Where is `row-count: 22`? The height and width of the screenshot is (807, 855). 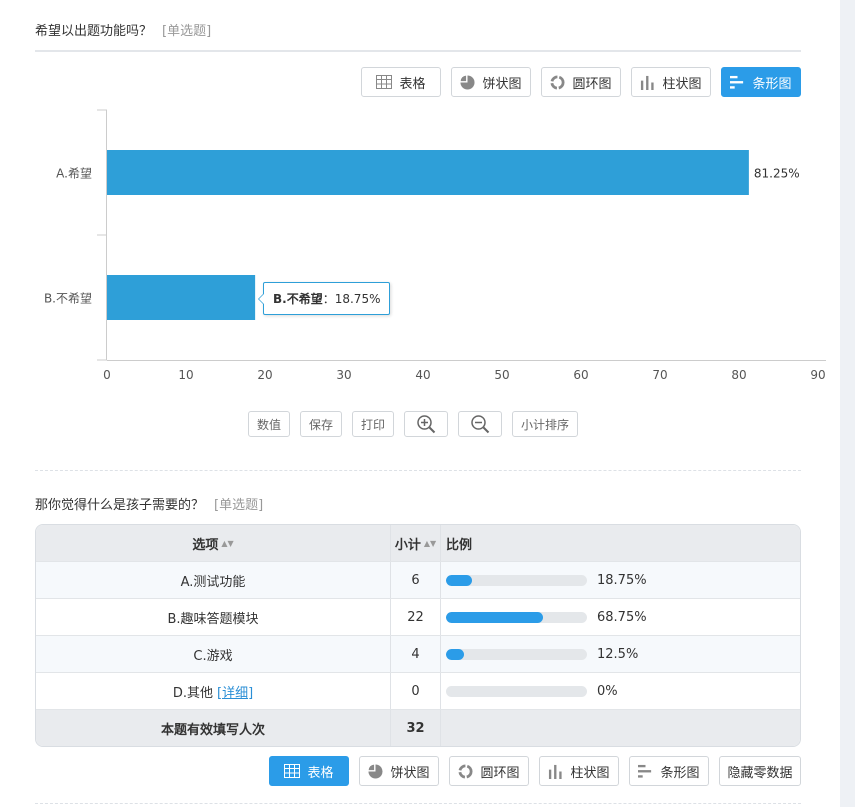 row-count: 22 is located at coordinates (416, 617).